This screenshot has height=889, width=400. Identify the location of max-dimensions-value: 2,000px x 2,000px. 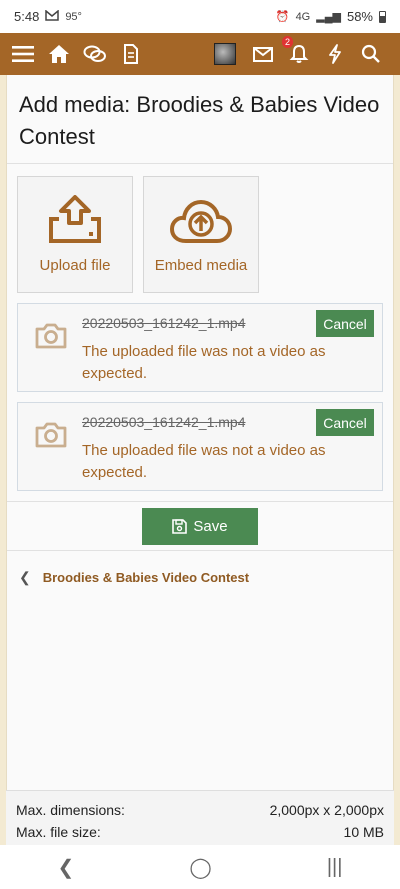
(326, 810).